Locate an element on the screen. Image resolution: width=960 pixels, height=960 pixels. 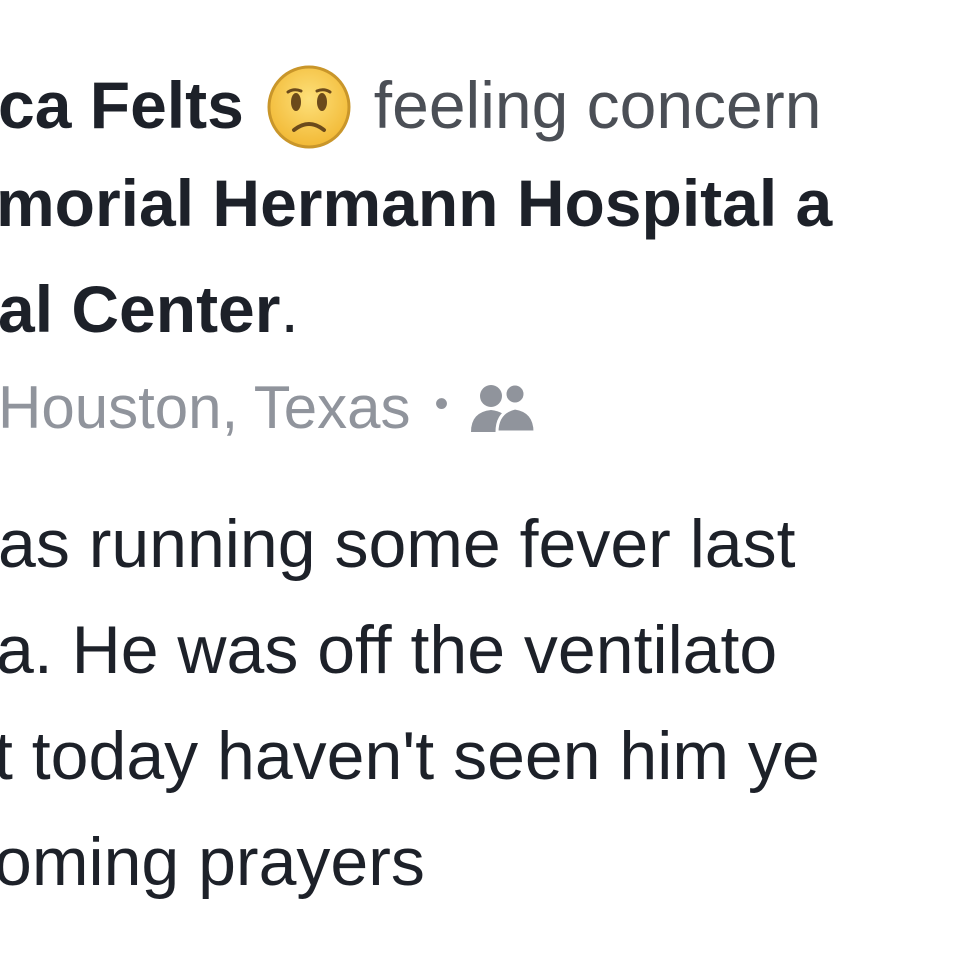
post-meta: Houston, Texas • is located at coordinates (269, 408).